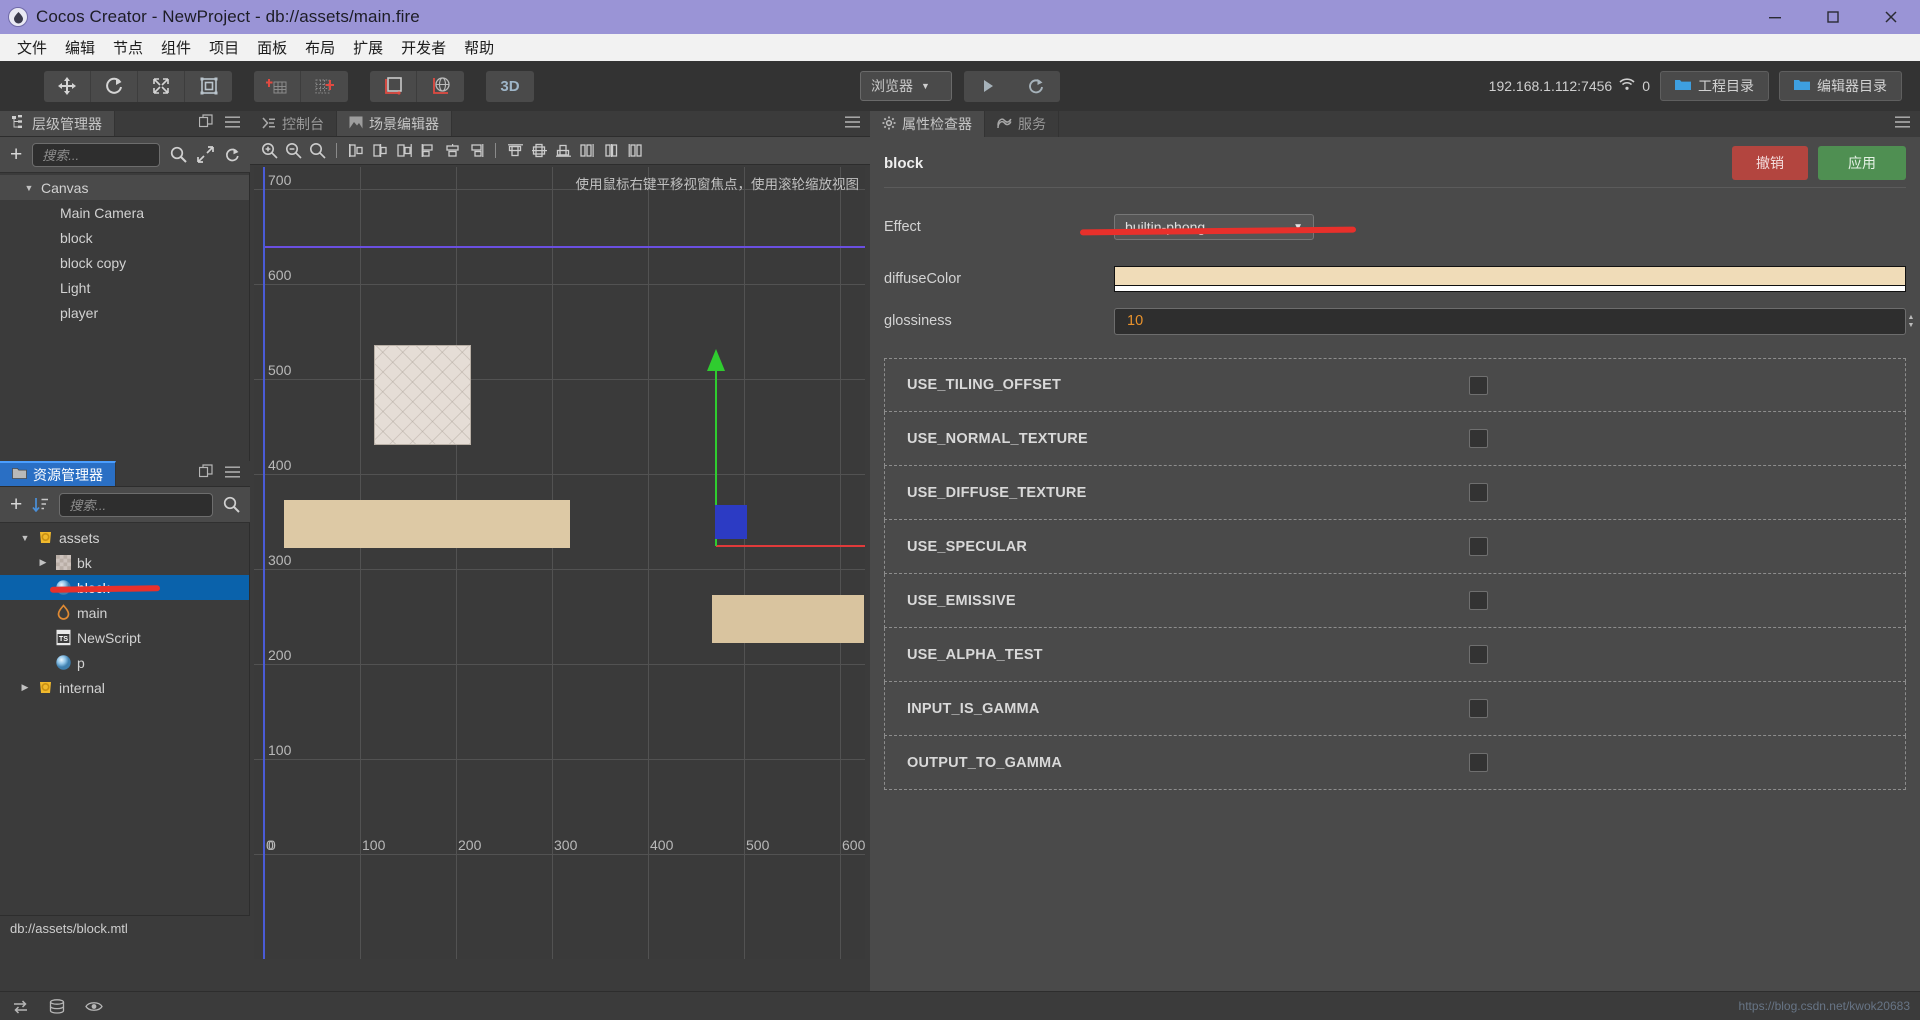 Image resolution: width=1920 pixels, height=1020 pixels. What do you see at coordinates (205, 154) in the screenshot?
I see `expand-icon` at bounding box center [205, 154].